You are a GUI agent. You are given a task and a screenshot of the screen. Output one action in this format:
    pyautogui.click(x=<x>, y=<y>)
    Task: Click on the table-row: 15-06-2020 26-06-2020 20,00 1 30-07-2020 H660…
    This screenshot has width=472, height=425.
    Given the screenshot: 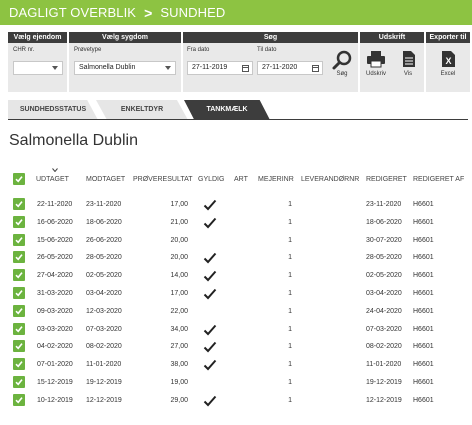 What is the action you would take?
    pyautogui.click(x=236, y=242)
    